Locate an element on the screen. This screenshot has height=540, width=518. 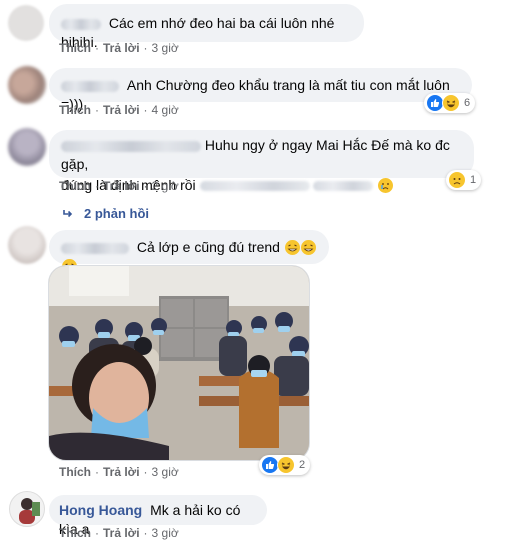
reaction-summary-4: 2 is located at coordinates (285, 465).